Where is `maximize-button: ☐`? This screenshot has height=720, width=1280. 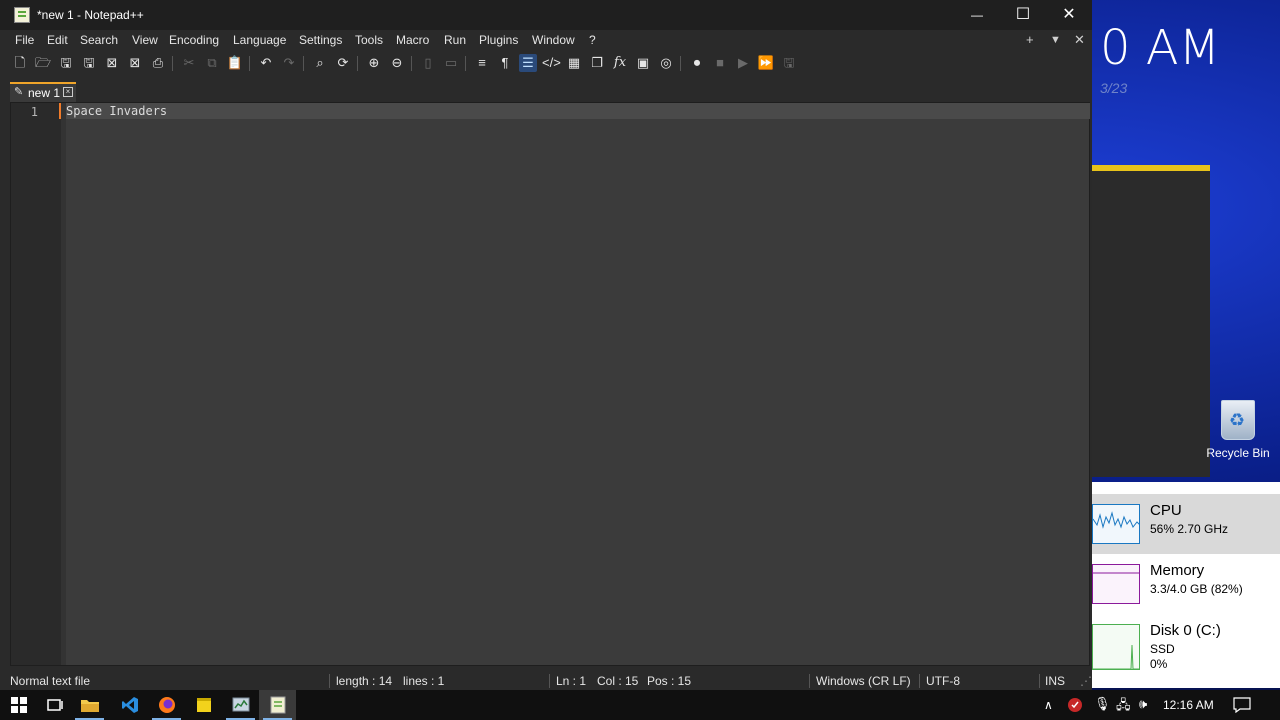
maximize-button: ☐ is located at coordinates (1023, 15).